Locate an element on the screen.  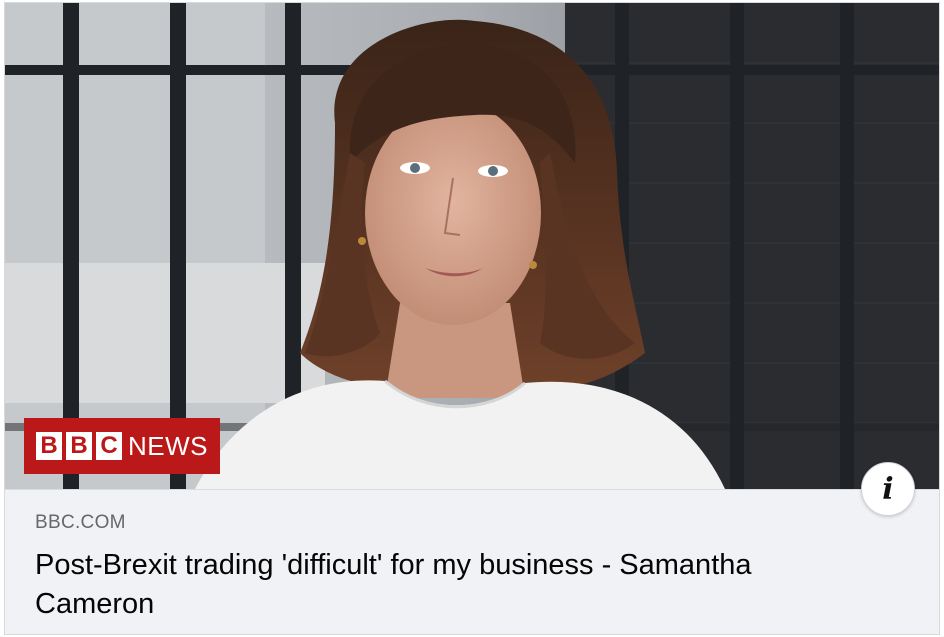
bbc-letter-b1: B is located at coordinates (49, 446).